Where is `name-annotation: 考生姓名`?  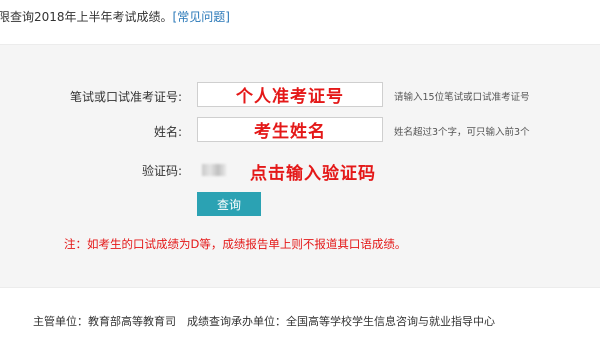
name-annotation: 考生姓名 is located at coordinates (290, 132).